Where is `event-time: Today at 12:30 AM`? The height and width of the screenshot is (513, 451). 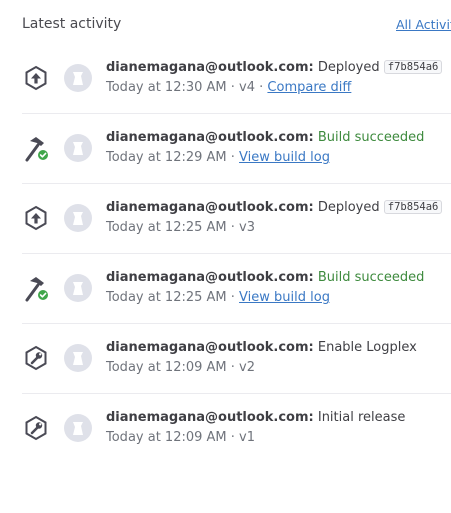 event-time: Today at 12:30 AM is located at coordinates (166, 87).